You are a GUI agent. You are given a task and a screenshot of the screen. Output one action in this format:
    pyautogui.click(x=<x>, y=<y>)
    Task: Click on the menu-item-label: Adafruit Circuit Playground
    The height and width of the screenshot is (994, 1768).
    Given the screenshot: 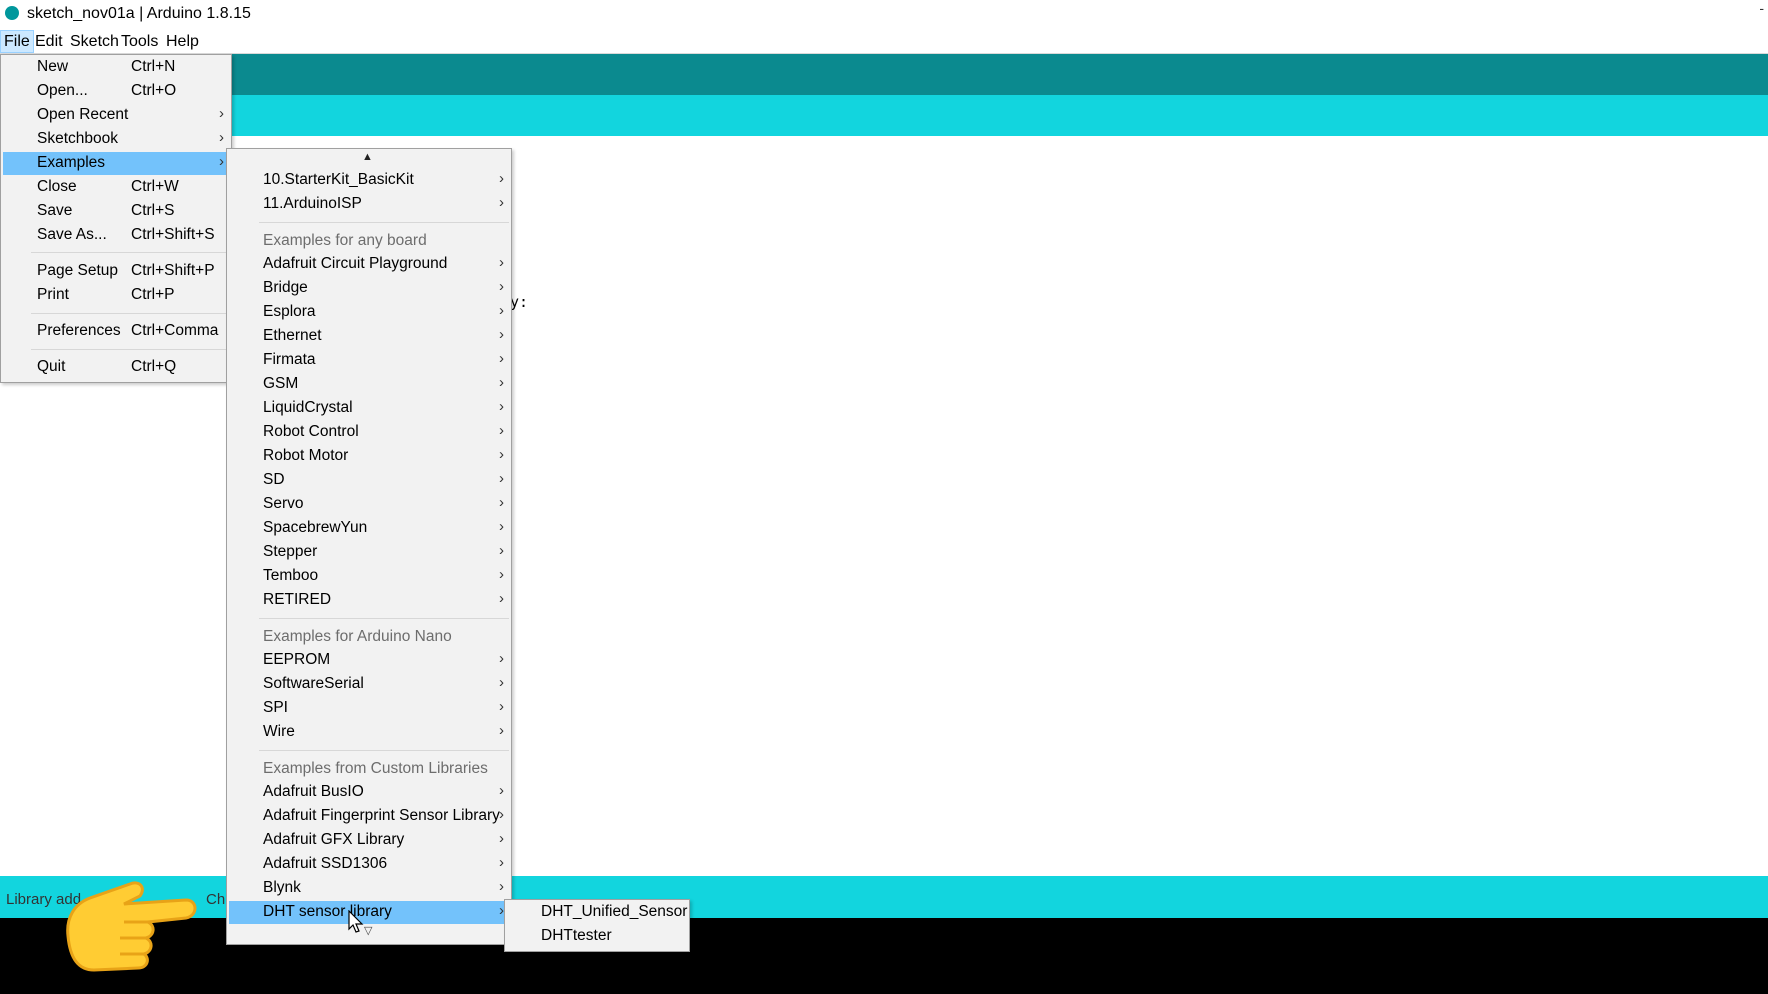 What is the action you would take?
    pyautogui.click(x=355, y=263)
    